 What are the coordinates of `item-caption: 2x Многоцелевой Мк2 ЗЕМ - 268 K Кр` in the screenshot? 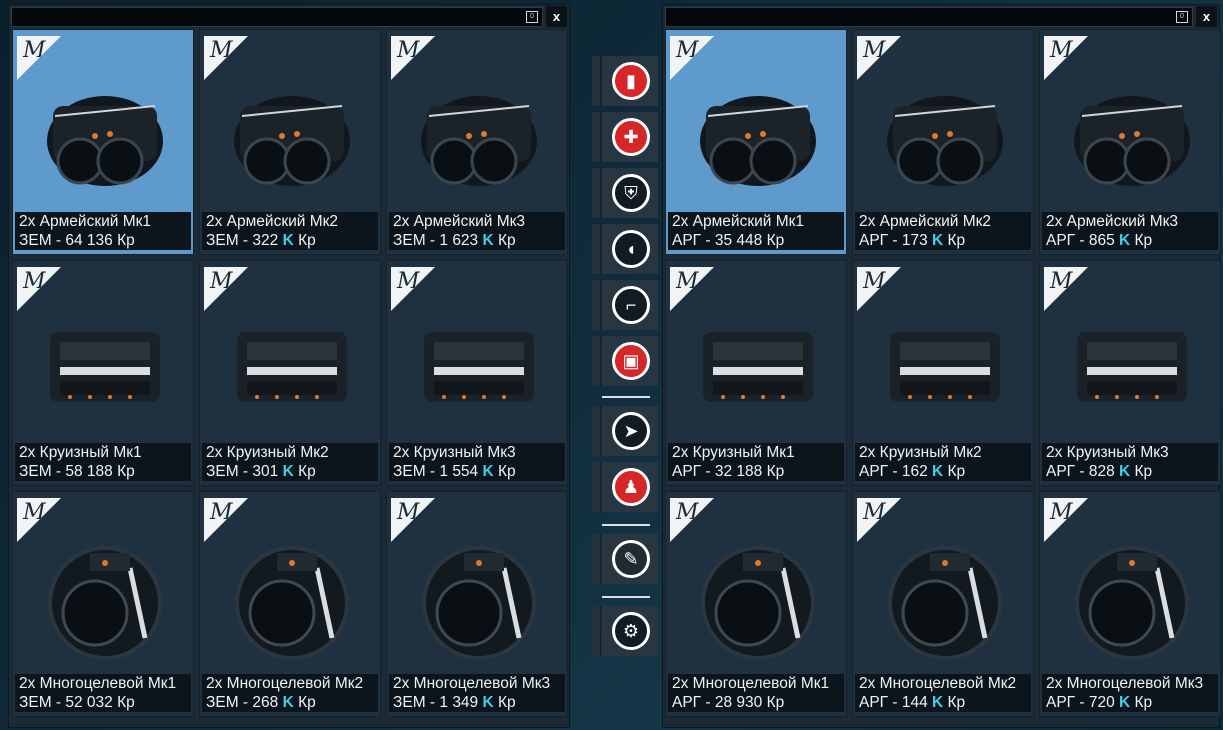 It's located at (290, 693).